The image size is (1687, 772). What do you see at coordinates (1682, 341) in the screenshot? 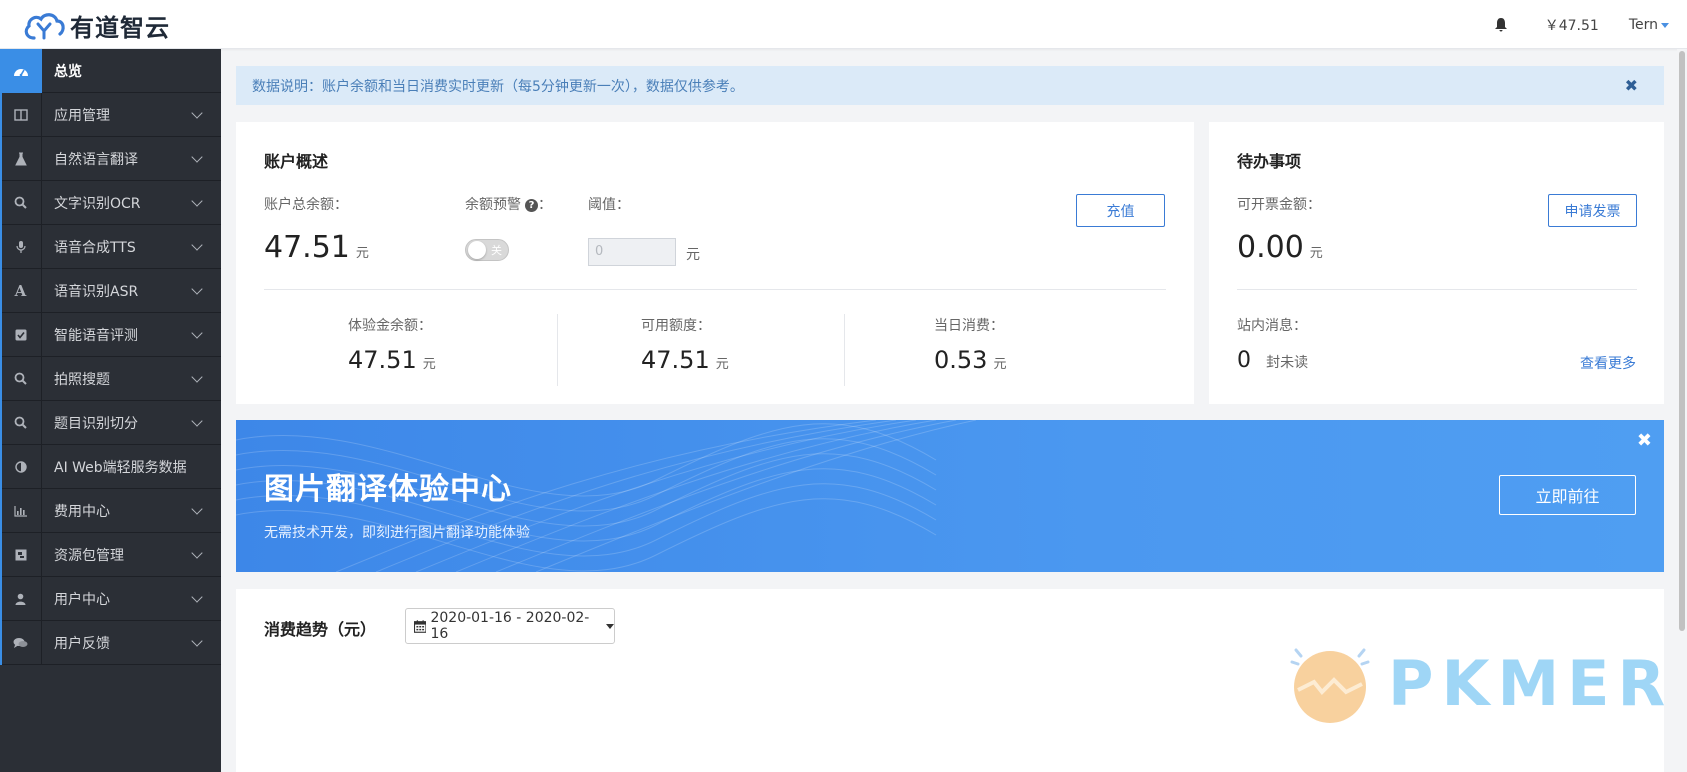
I see `scrollbar-thumb` at bounding box center [1682, 341].